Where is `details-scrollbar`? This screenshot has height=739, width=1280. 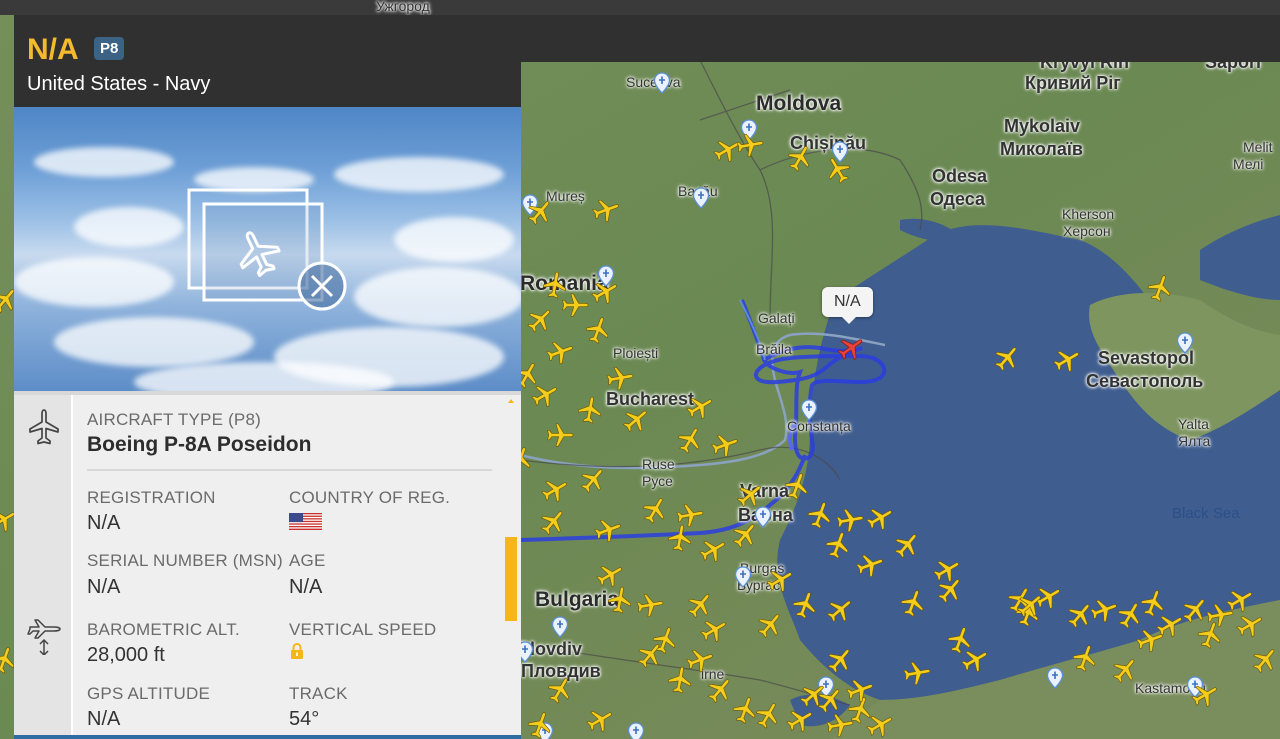
details-scrollbar is located at coordinates (511, 567).